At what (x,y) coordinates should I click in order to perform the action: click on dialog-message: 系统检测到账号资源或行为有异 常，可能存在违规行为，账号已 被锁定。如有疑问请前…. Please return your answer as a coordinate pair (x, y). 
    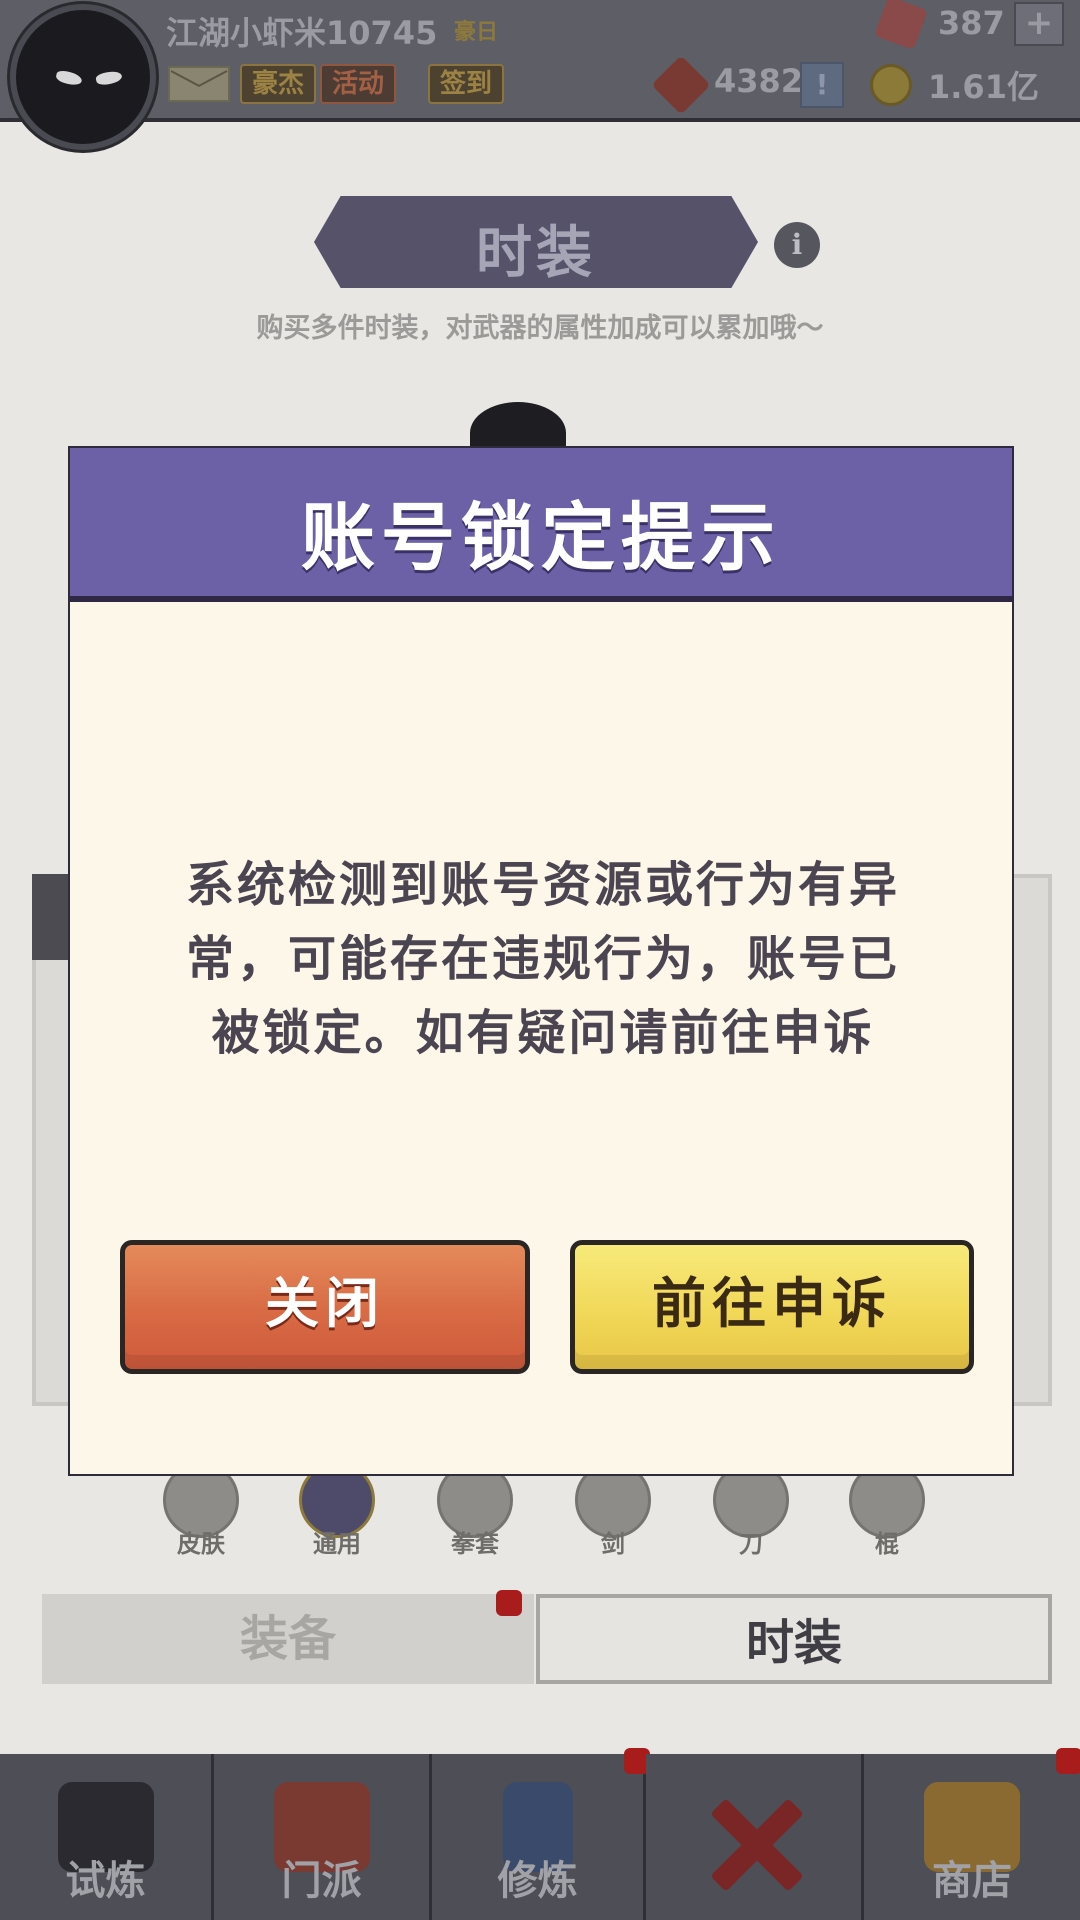
    Looking at the image, I should click on (543, 959).